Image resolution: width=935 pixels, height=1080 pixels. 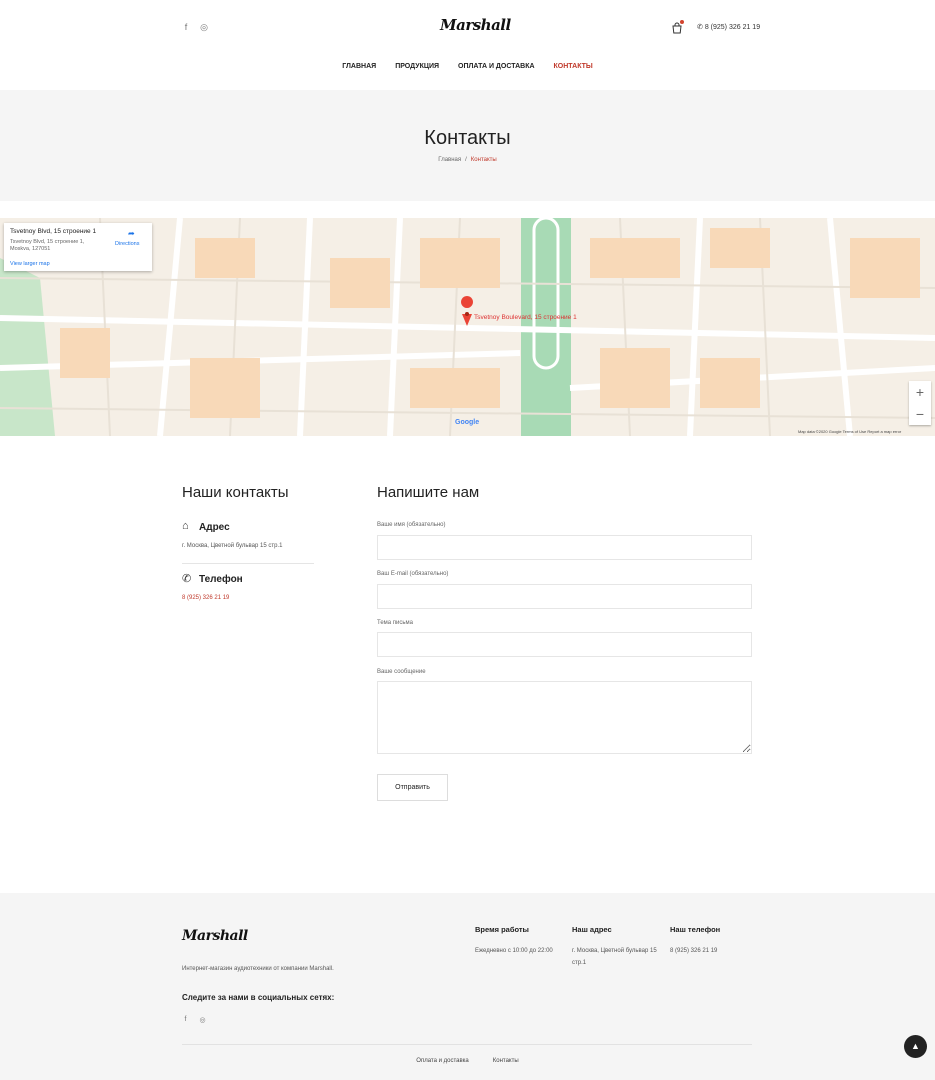 What do you see at coordinates (920, 392) in the screenshot?
I see `zoom-in-button: +` at bounding box center [920, 392].